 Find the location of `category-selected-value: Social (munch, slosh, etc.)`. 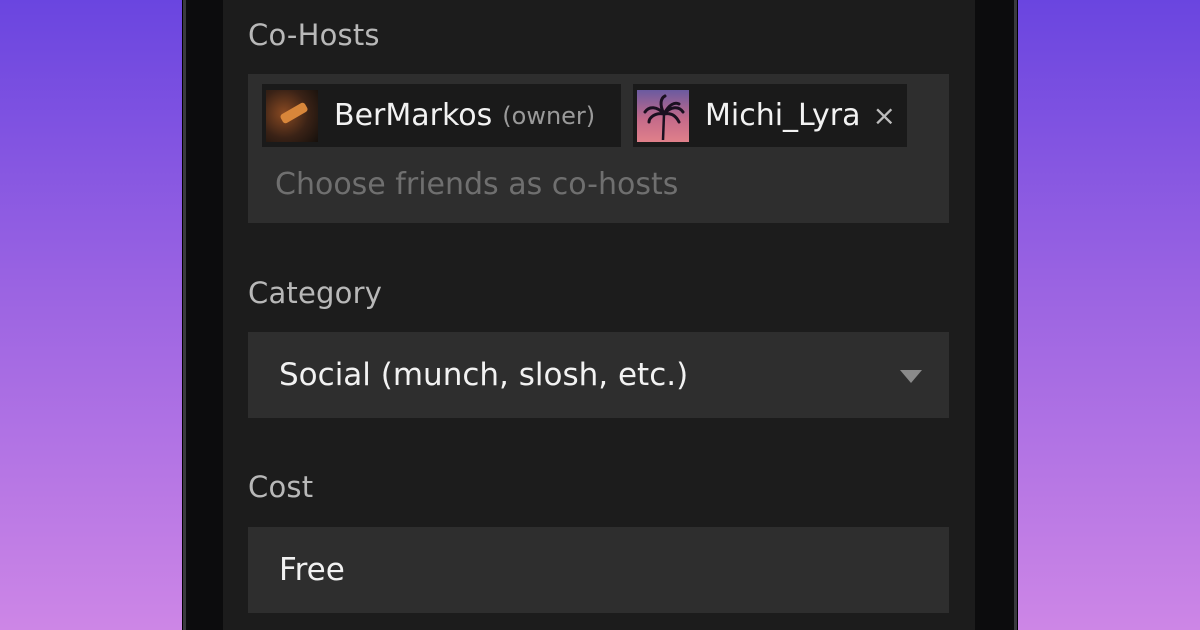

category-selected-value: Social (munch, slosh, etc.) is located at coordinates (484, 375).